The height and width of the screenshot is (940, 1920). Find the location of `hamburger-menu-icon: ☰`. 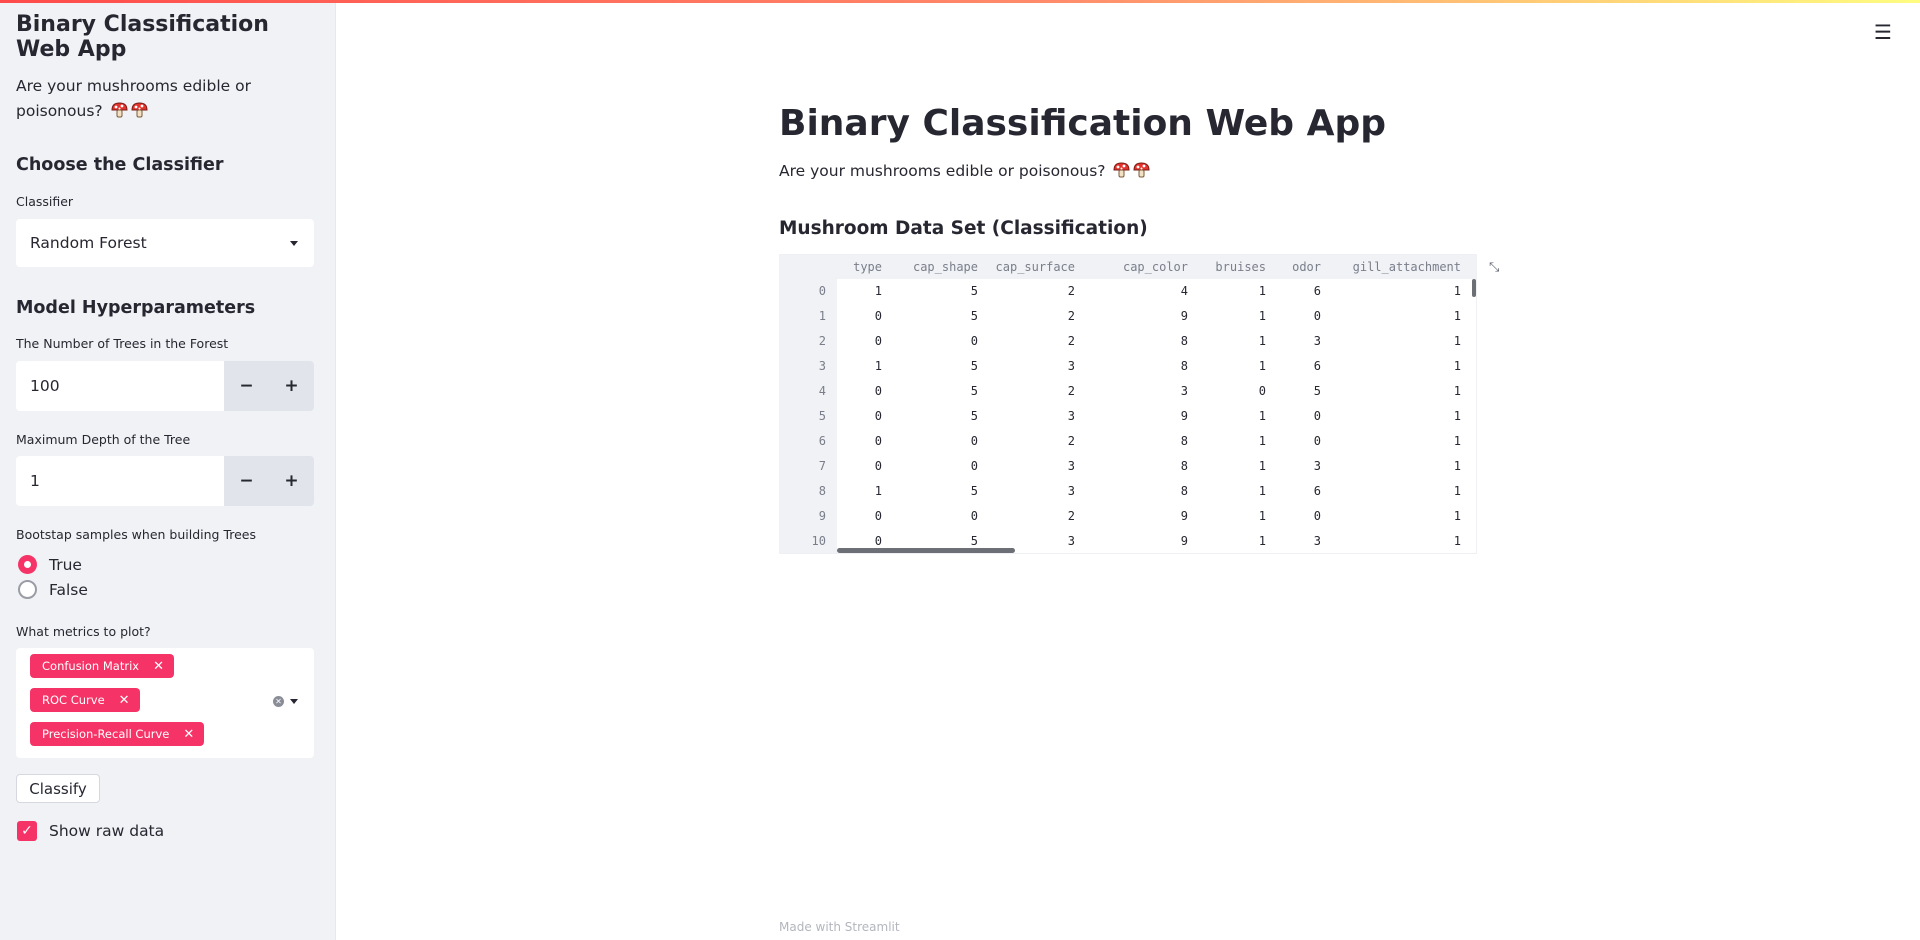

hamburger-menu-icon: ☰ is located at coordinates (1883, 32).